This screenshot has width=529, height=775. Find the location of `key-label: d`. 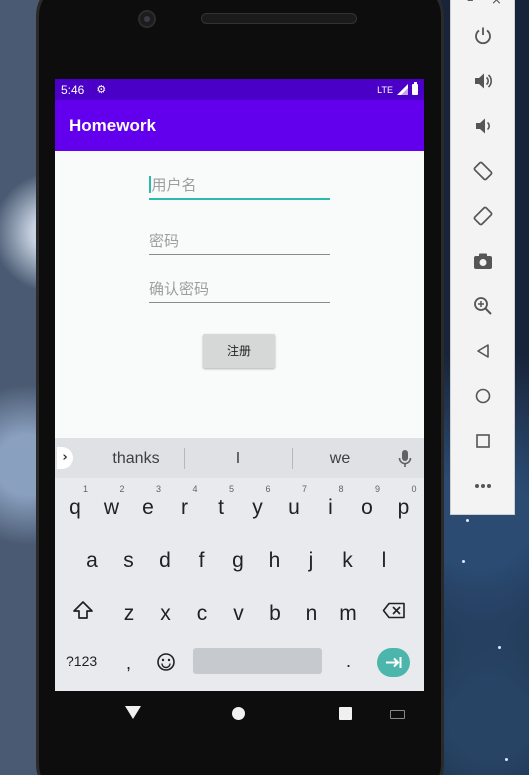

key-label: d is located at coordinates (165, 560).